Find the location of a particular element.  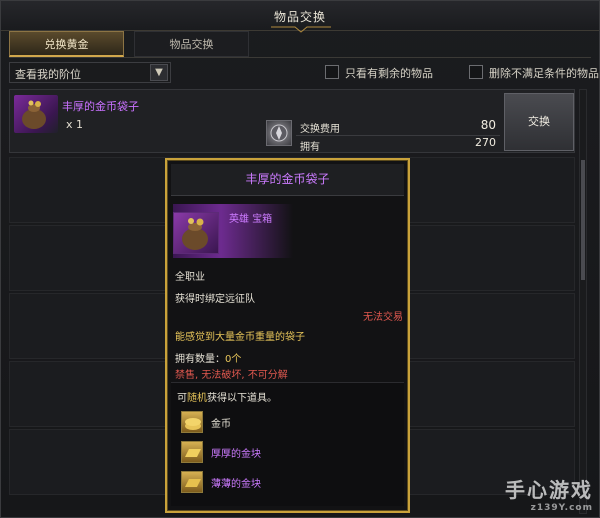

owned-count: 拥有数量：0个 is located at coordinates (208, 357).